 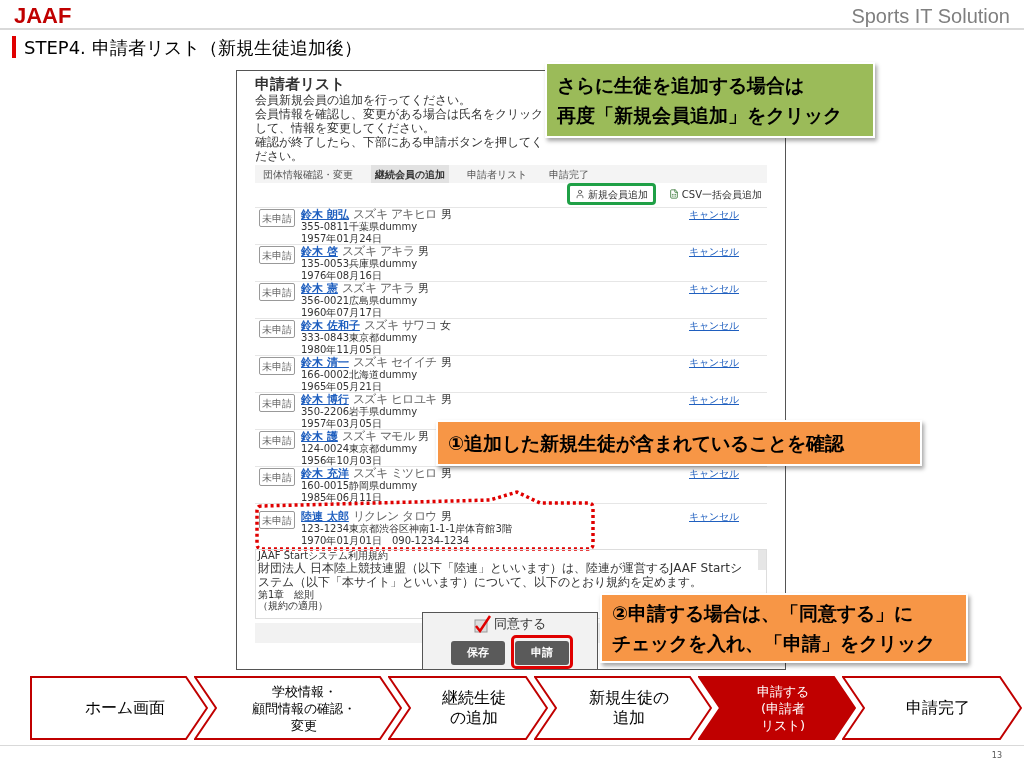 What do you see at coordinates (359, 486) in the screenshot?
I see `member-address: 160-0015静岡県dummy` at bounding box center [359, 486].